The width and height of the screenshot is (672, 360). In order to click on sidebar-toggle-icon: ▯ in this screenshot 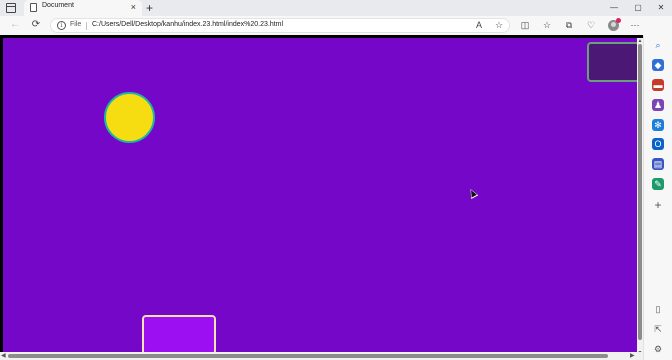, I will do `click(658, 309)`.